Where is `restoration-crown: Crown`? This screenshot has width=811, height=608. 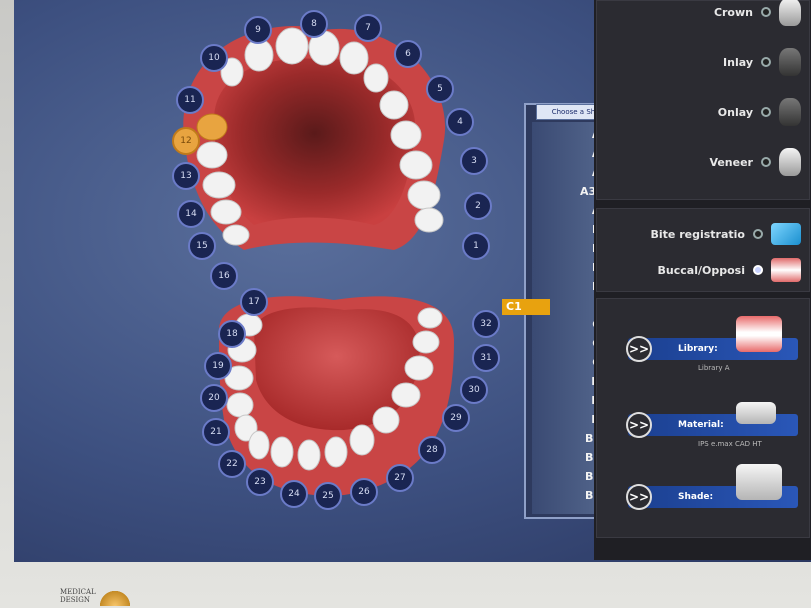 restoration-crown: Crown is located at coordinates (703, 16).